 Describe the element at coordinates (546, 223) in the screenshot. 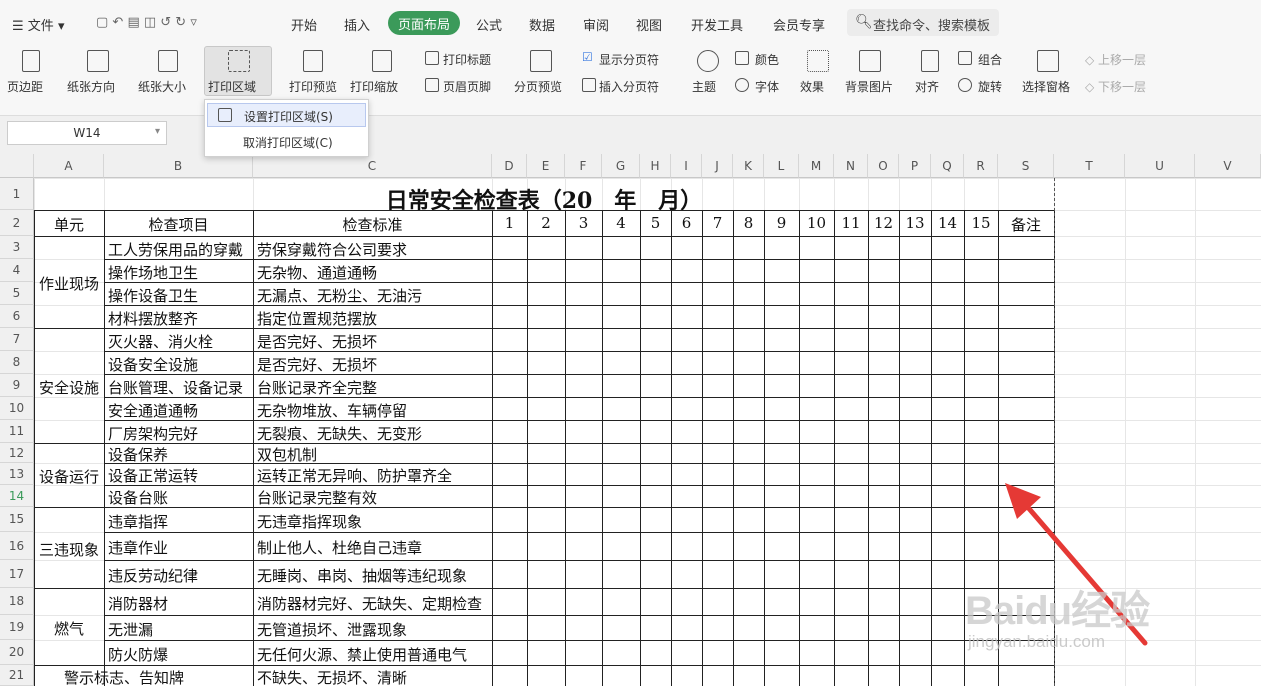

I see `header-day-cell: 2` at that location.